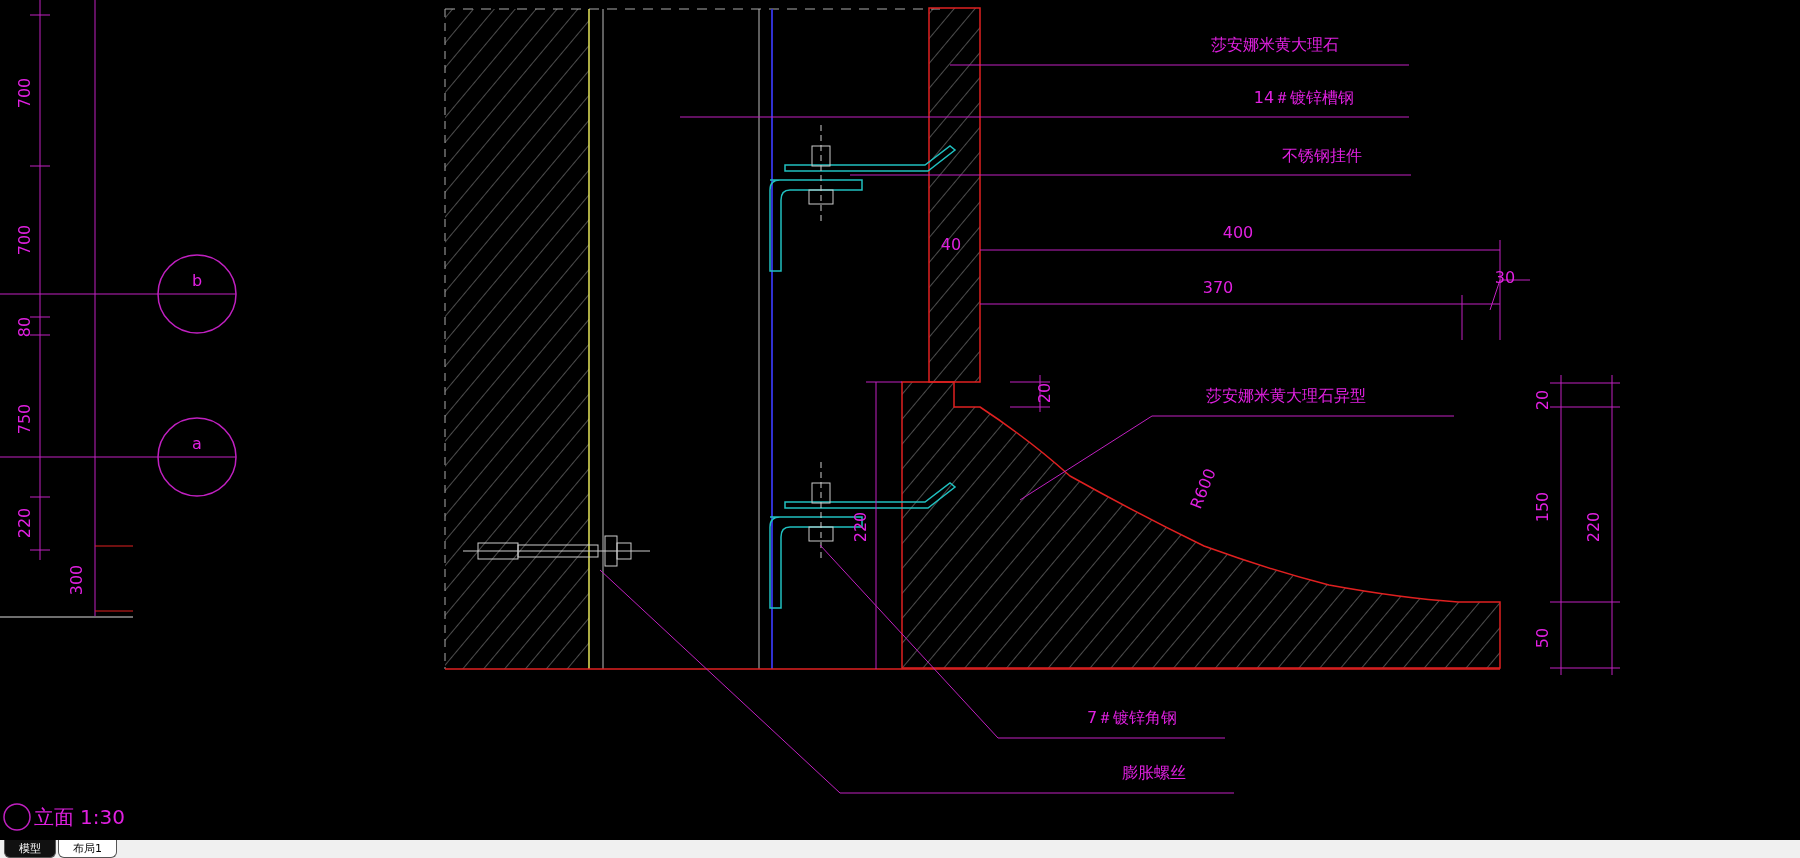 This screenshot has width=1800, height=858. What do you see at coordinates (1505, 277) in the screenshot?
I see `dimension-text: 30` at bounding box center [1505, 277].